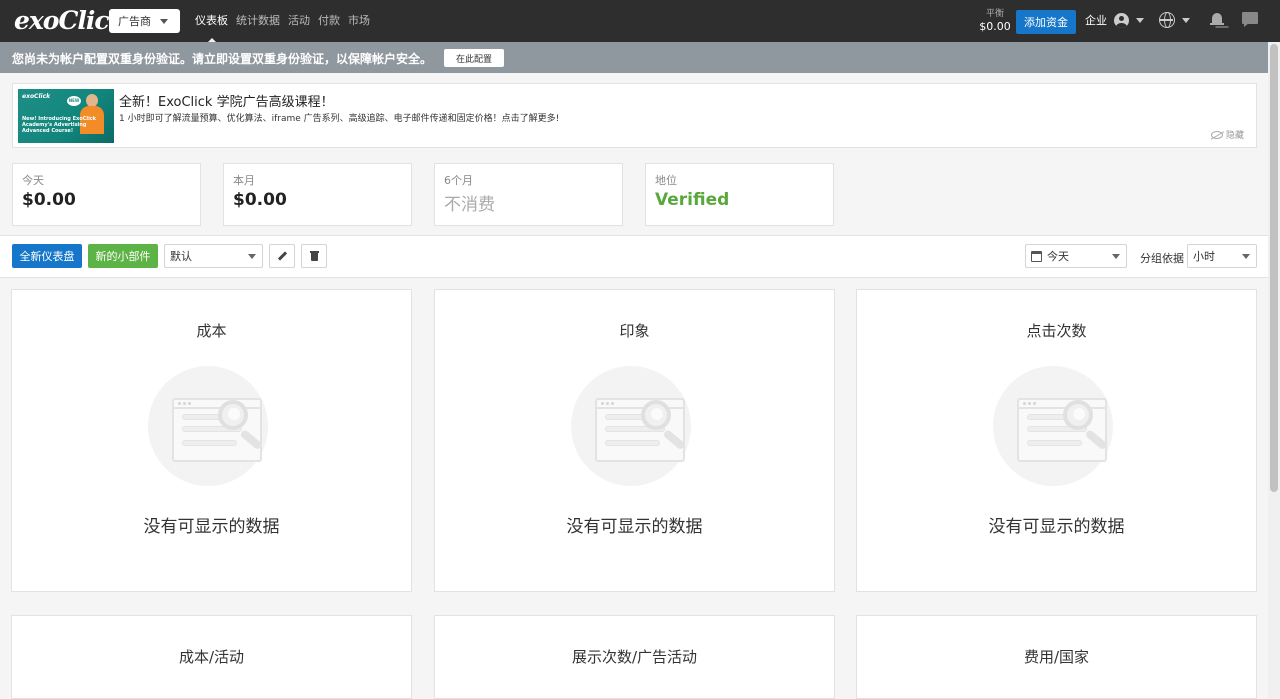 The width and height of the screenshot is (1280, 699). I want to click on stat-card-today: 今天 $0.00, so click(106, 194).